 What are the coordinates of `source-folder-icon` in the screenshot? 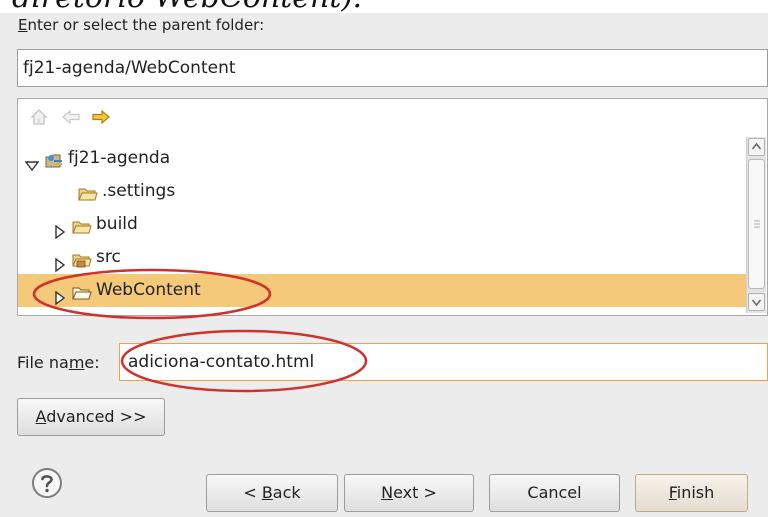 It's located at (82, 258).